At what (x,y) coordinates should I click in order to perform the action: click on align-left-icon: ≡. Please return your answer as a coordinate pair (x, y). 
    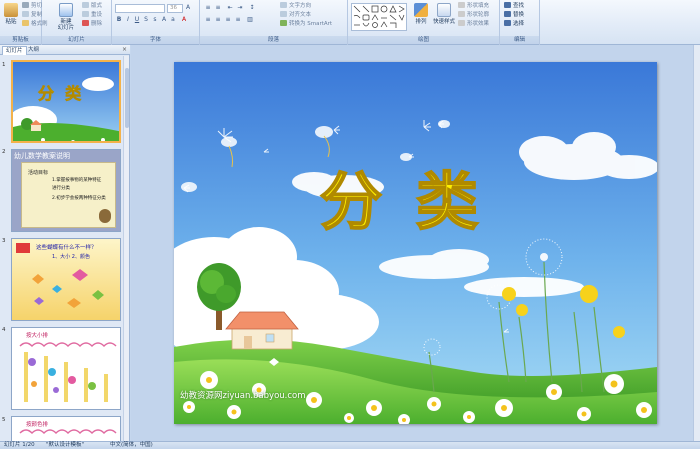
    Looking at the image, I should click on (208, 20).